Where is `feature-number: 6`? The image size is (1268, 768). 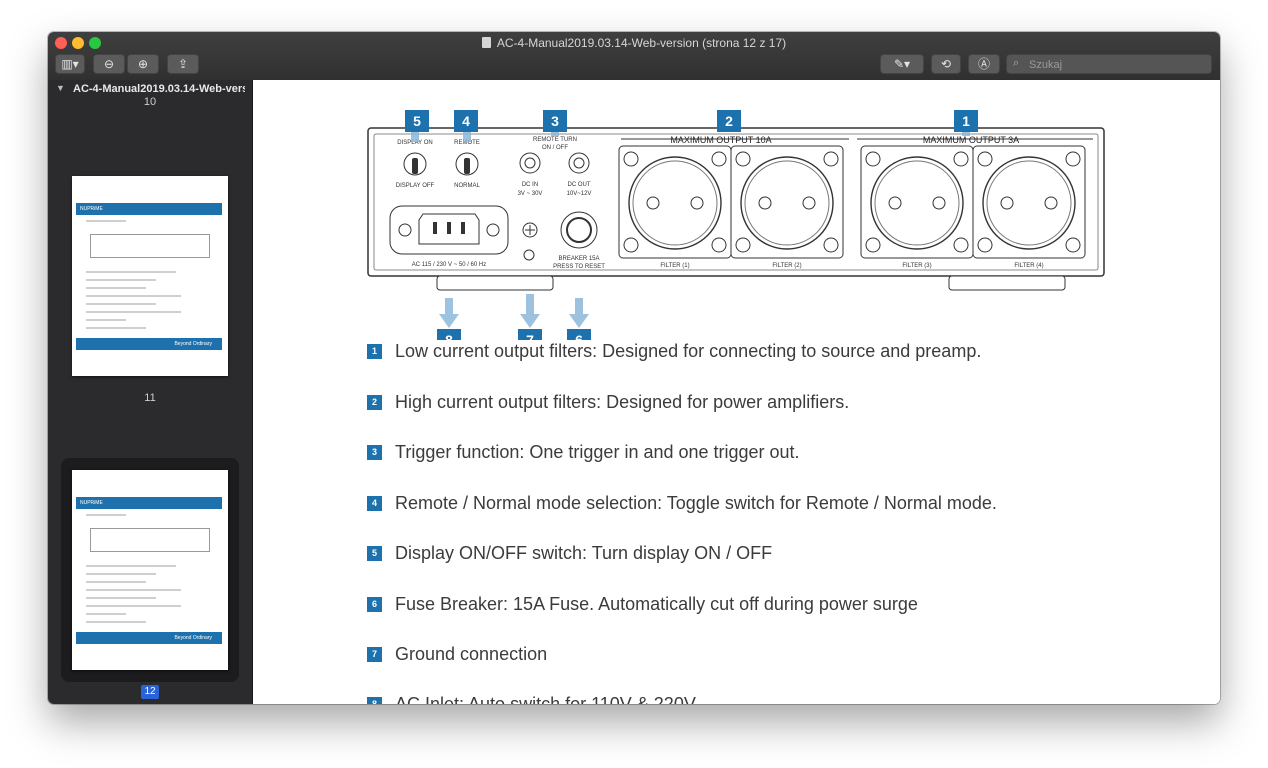 feature-number: 6 is located at coordinates (374, 604).